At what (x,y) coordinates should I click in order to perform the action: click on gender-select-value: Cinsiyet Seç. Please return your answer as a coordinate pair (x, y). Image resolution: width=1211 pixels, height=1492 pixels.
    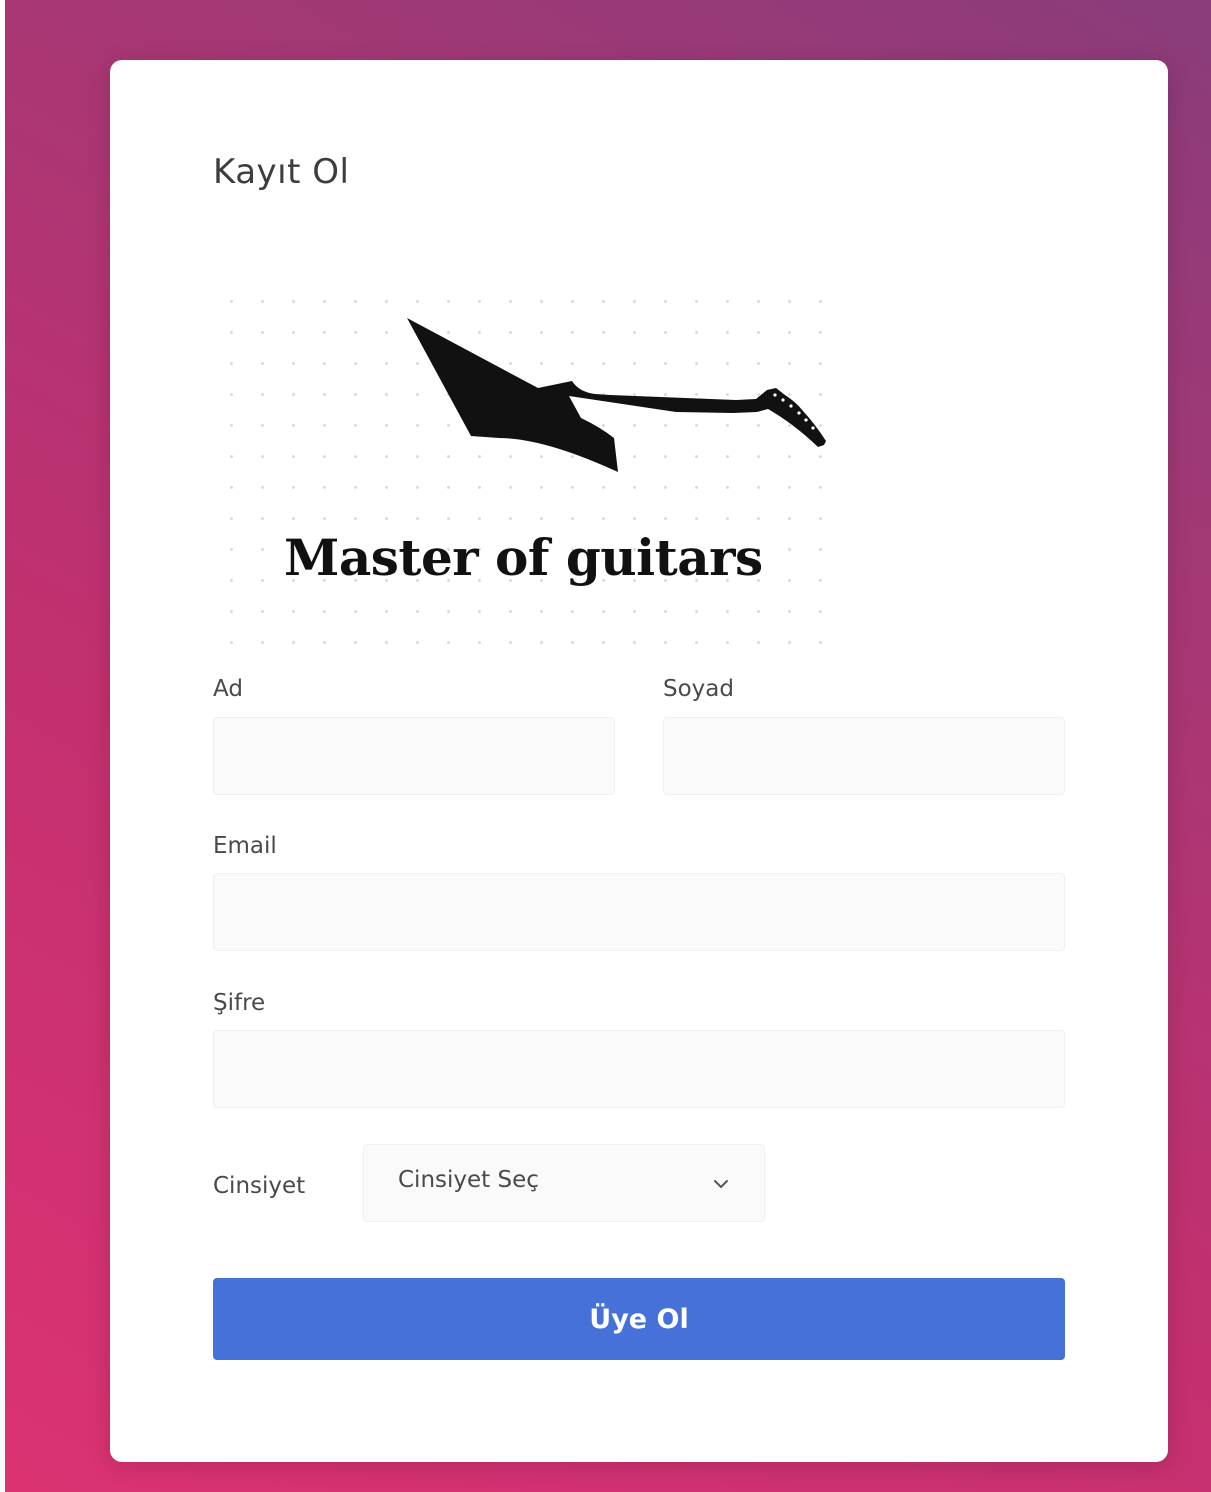
    Looking at the image, I should click on (468, 1180).